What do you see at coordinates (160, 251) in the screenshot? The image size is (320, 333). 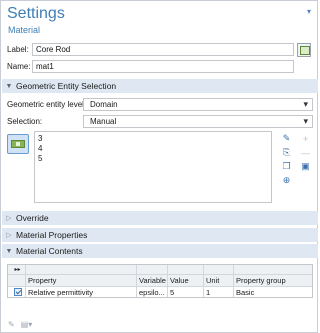 I see `section-material-contents: ▼ Material Contents` at bounding box center [160, 251].